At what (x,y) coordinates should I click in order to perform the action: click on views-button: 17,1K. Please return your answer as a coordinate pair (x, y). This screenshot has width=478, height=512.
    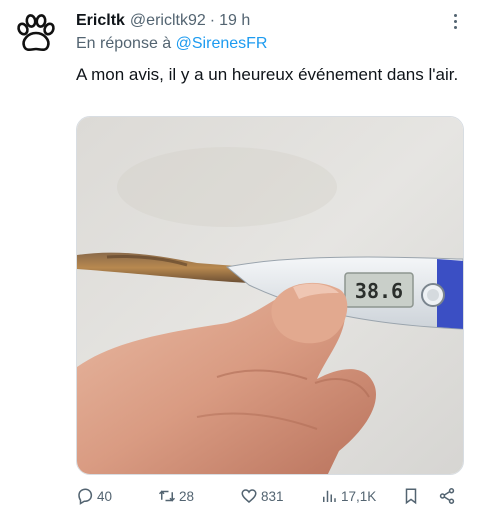
    Looking at the image, I should click on (348, 496).